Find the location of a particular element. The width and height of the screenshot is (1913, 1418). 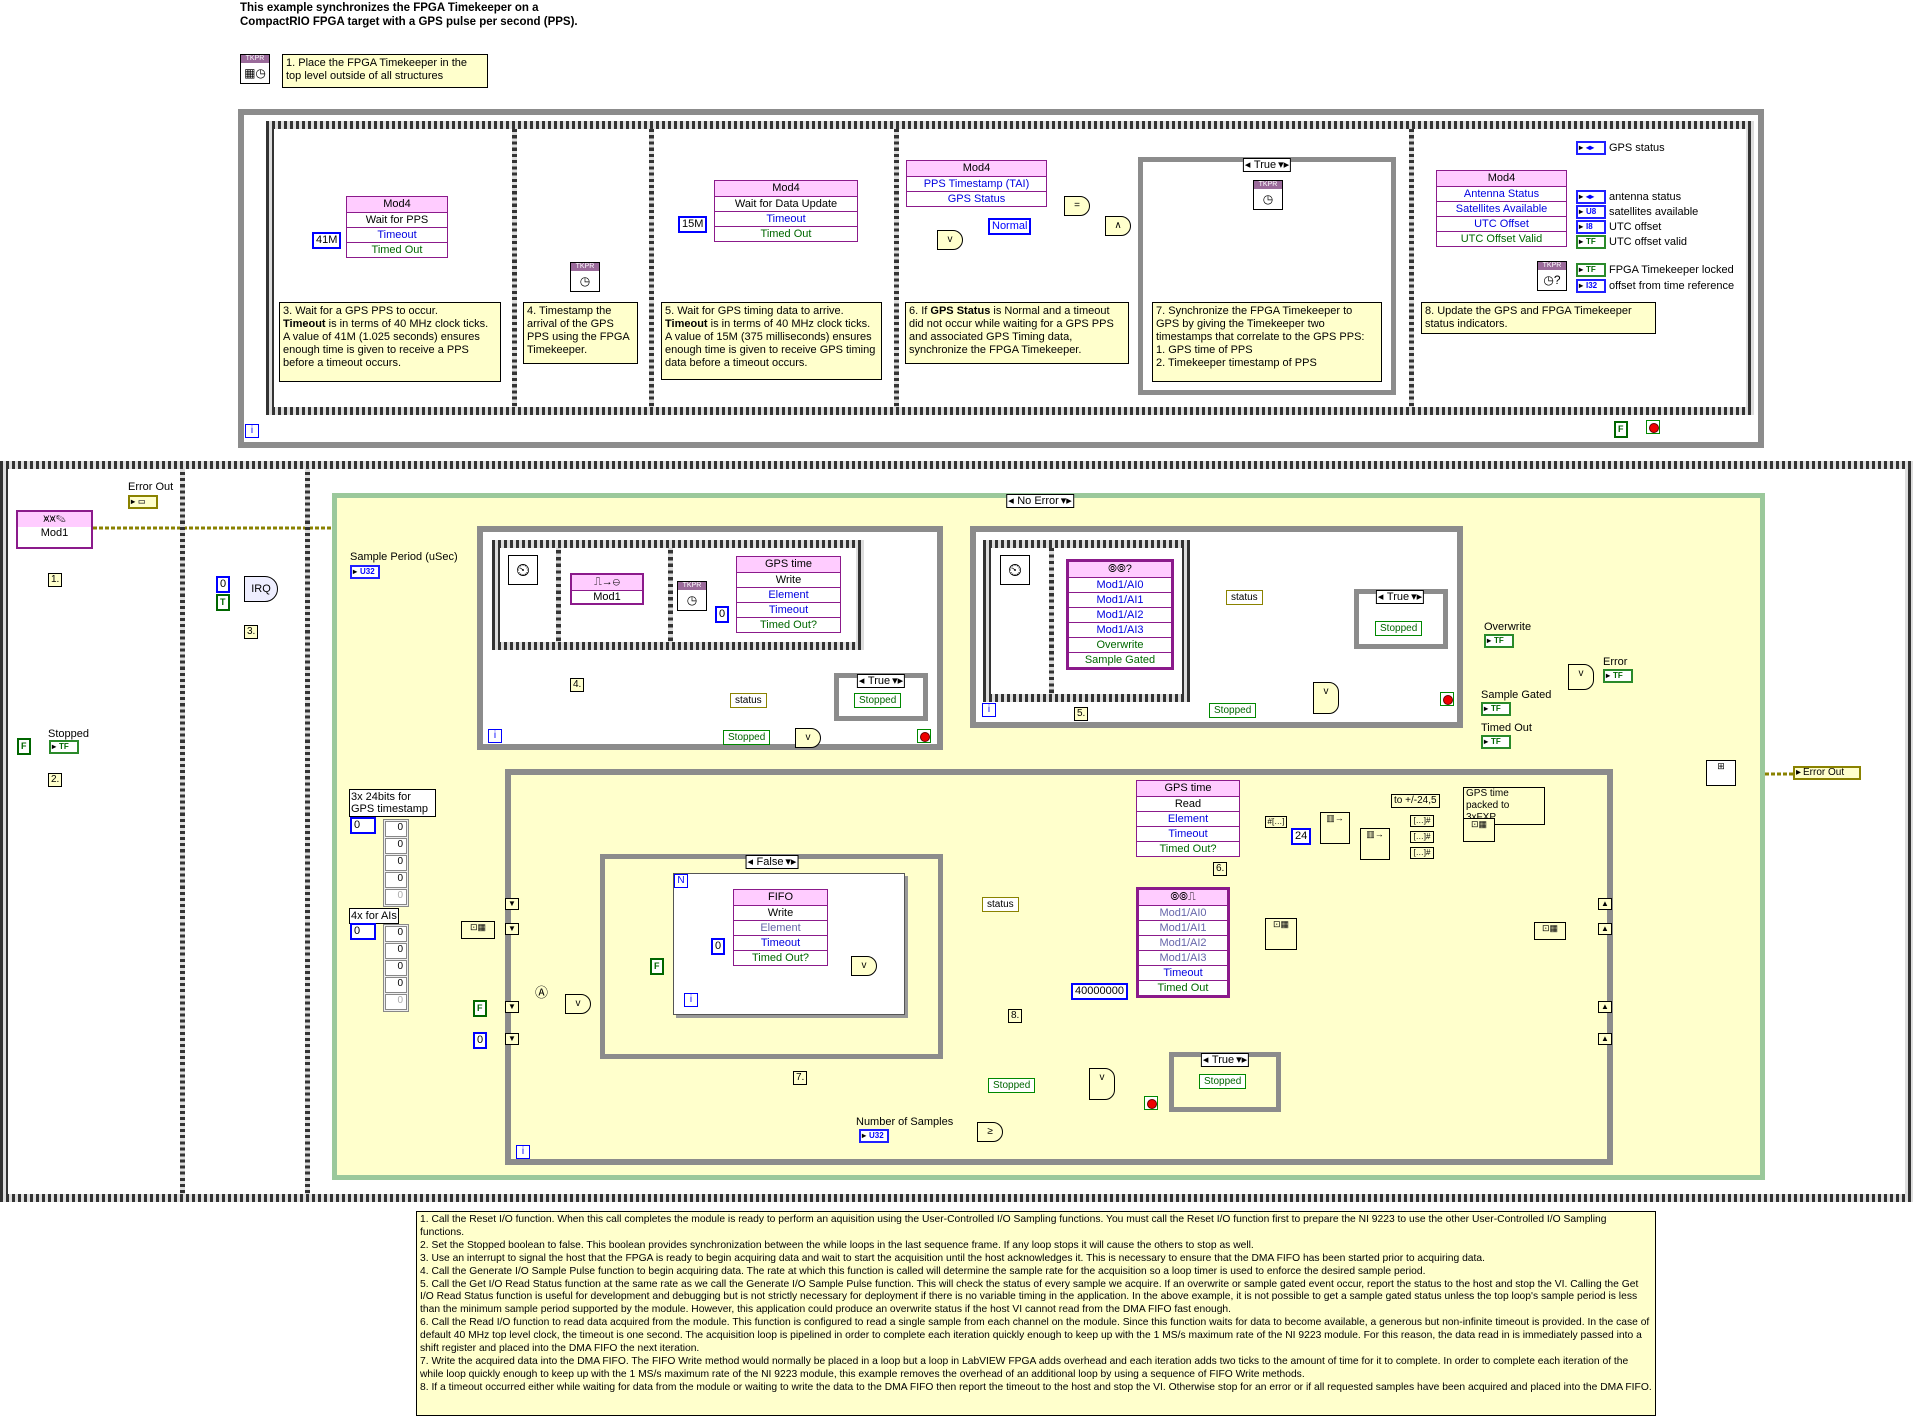

generate-sample-pulse-node: ⎍→⊖ Mod1 is located at coordinates (607, 589).